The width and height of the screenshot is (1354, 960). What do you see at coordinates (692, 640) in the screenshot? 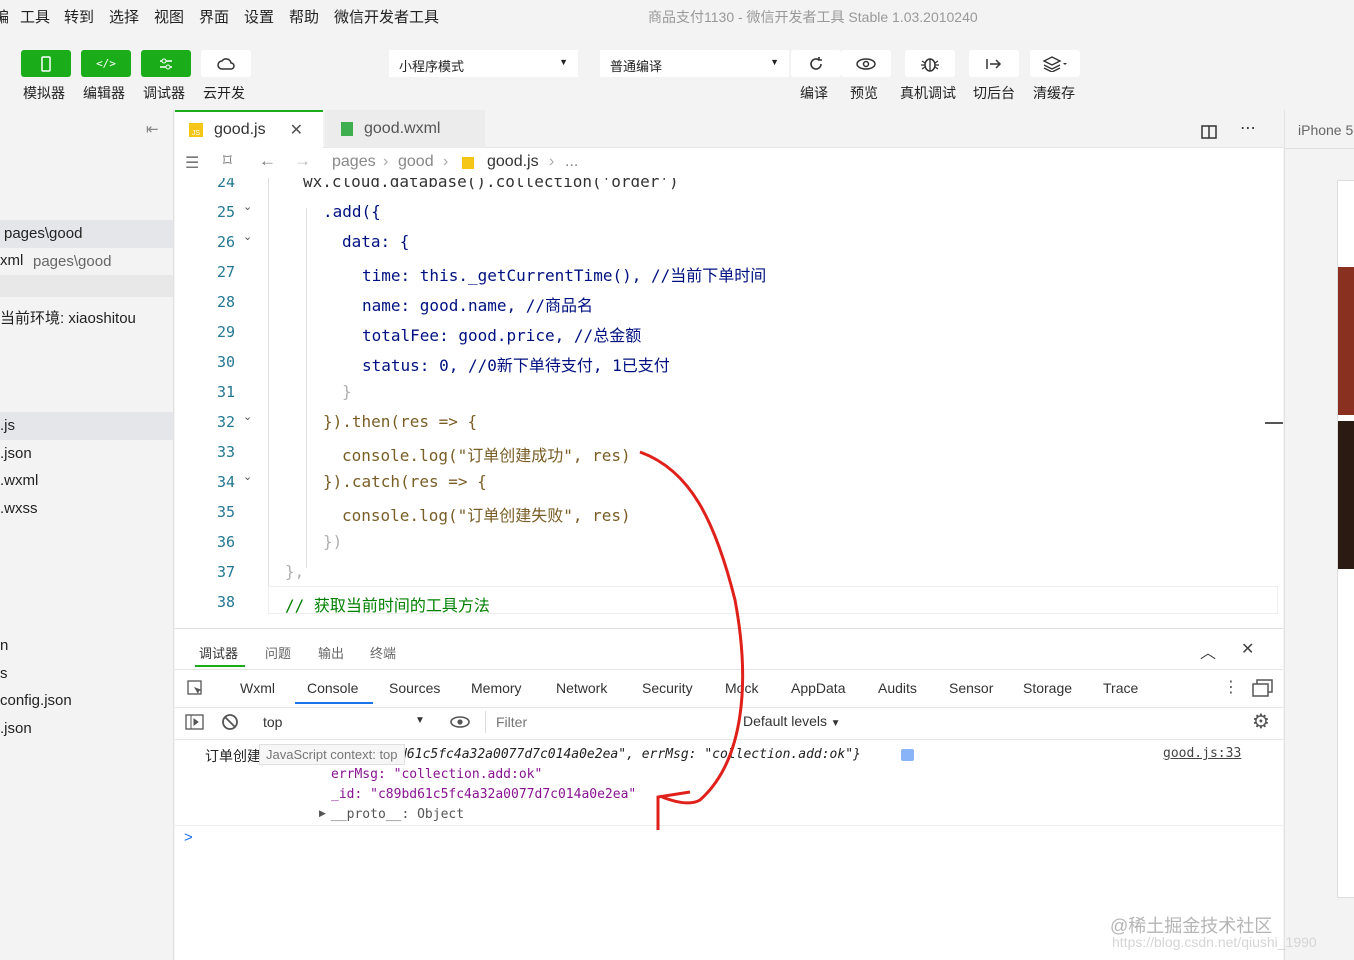
I see `annotation-arrow` at bounding box center [692, 640].